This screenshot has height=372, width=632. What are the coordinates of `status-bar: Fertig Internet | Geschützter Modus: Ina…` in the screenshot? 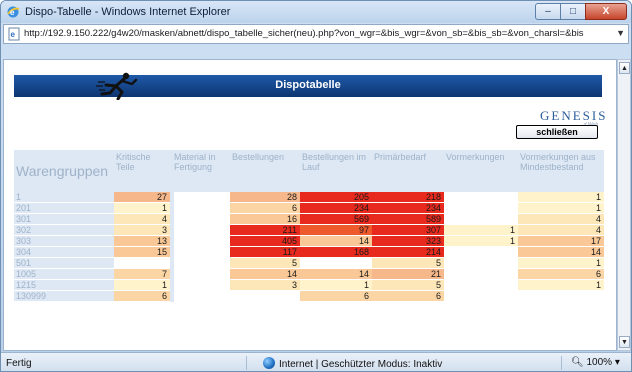 It's located at (316, 361).